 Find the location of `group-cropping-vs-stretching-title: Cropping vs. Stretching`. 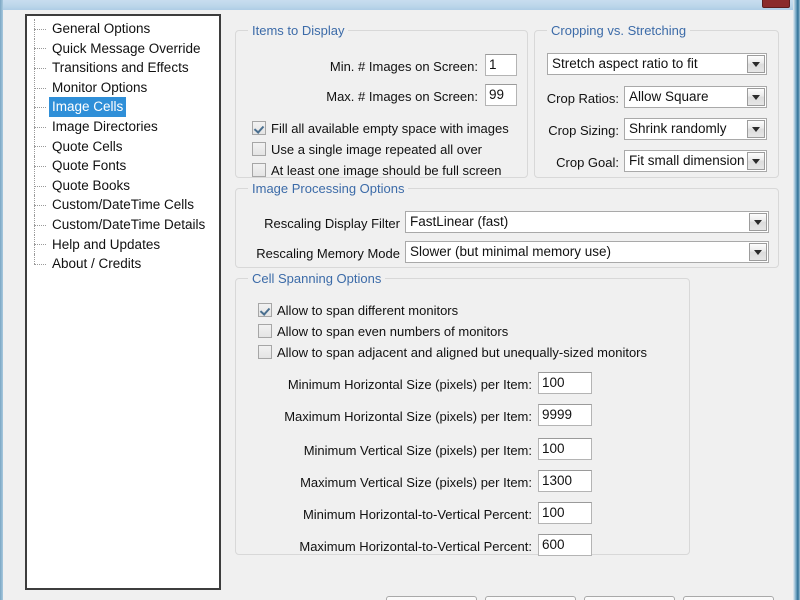

group-cropping-vs-stretching-title: Cropping vs. Stretching is located at coordinates (619, 30).